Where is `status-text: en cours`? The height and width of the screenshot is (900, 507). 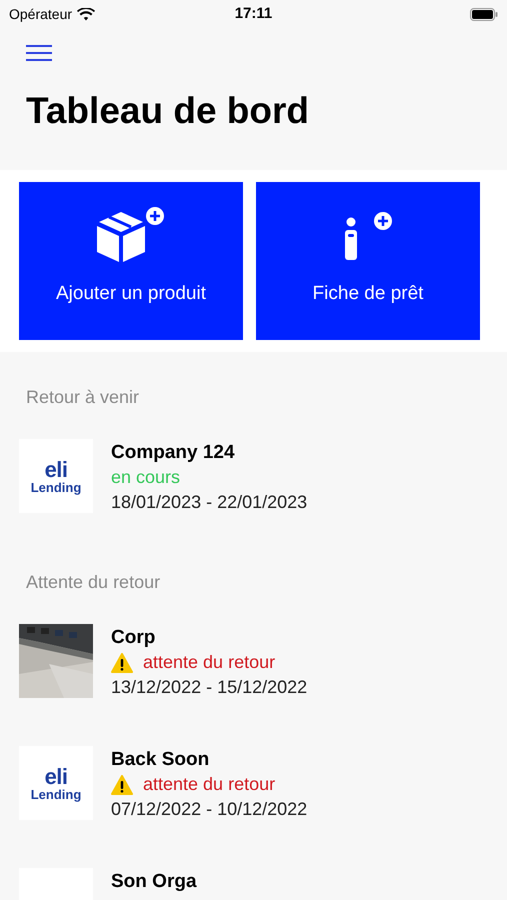
status-text: en cours is located at coordinates (146, 477).